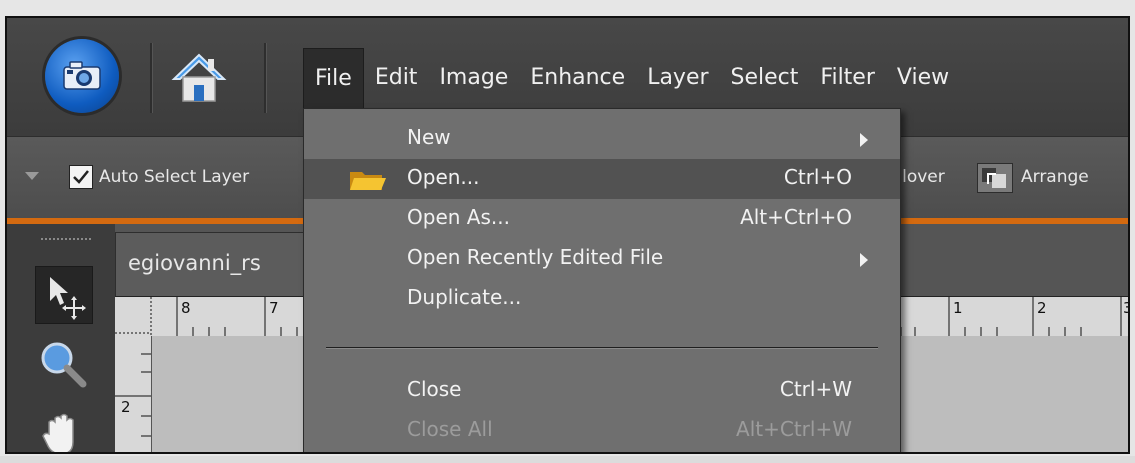 This screenshot has width=1135, height=463. I want to click on arrange-icon, so click(995, 178).